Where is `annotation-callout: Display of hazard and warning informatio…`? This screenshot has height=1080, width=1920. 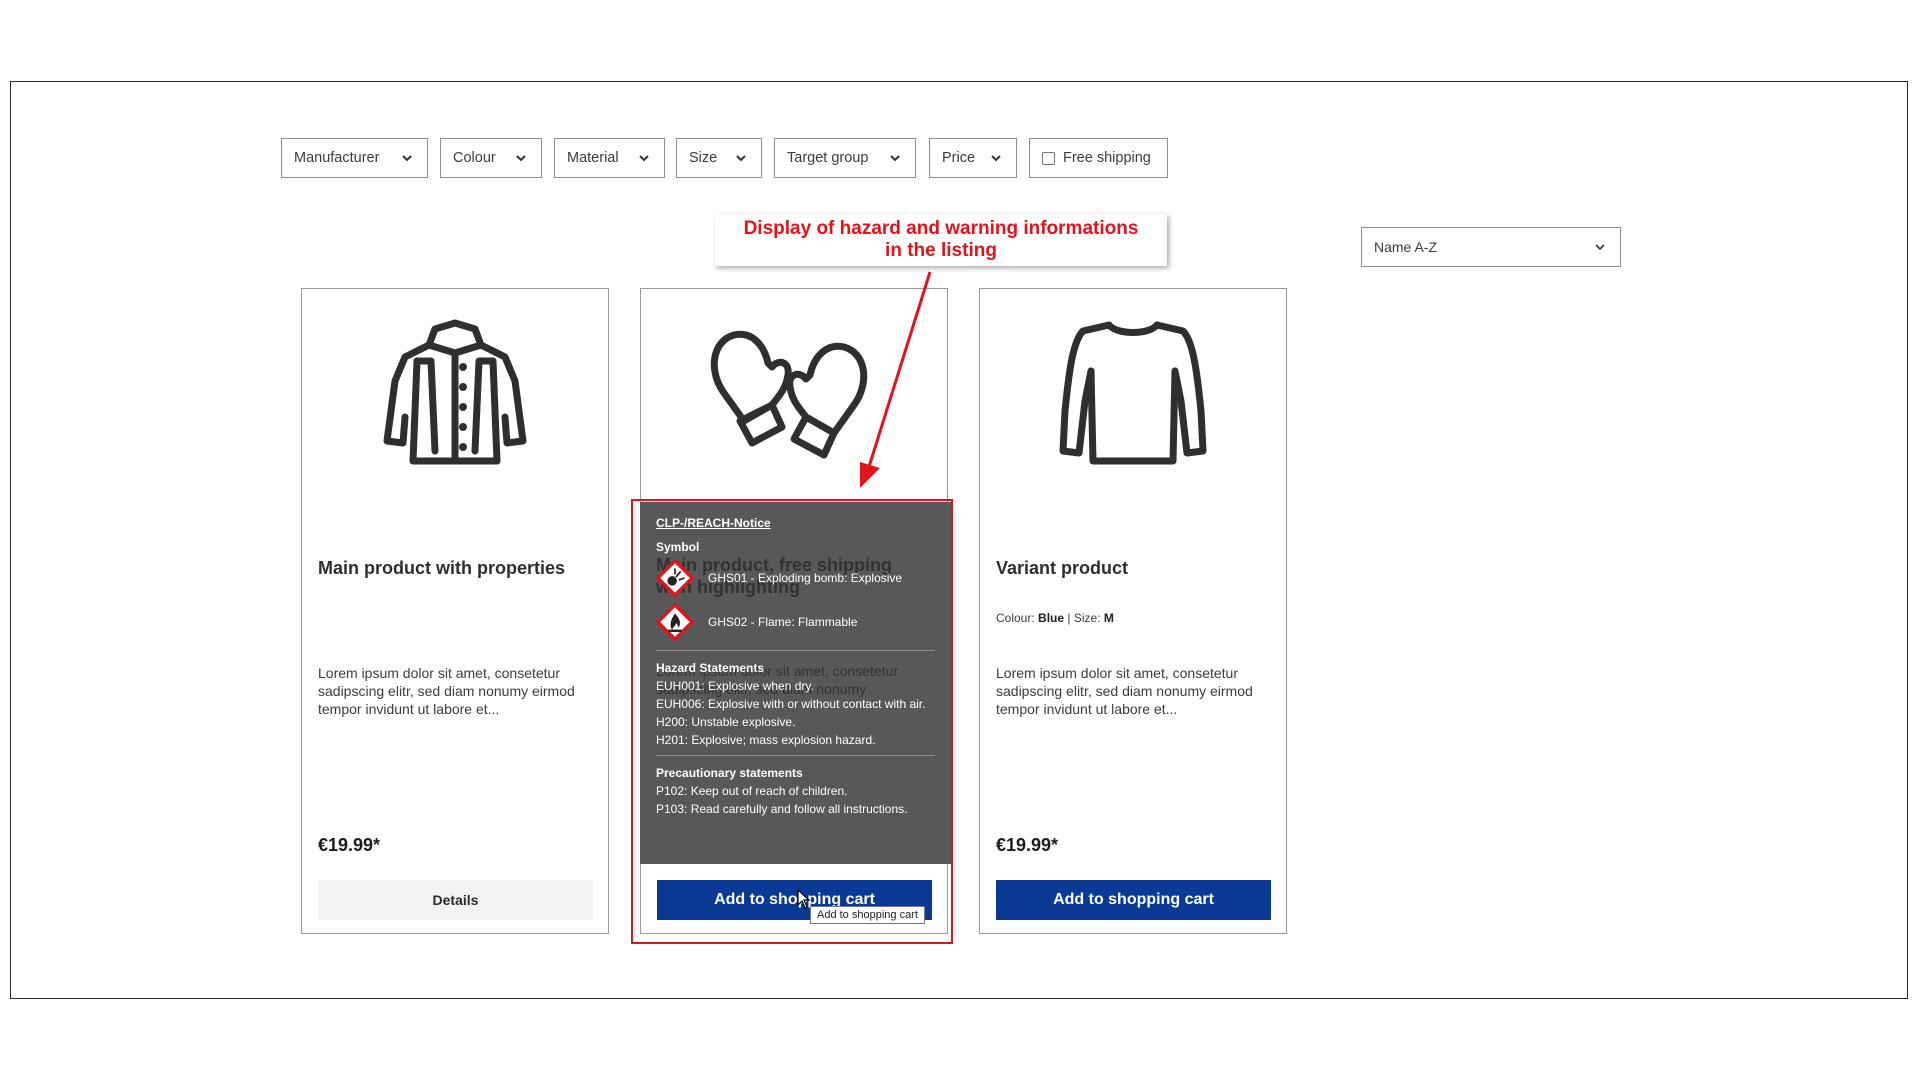 annotation-callout: Display of hazard and warning informatio… is located at coordinates (941, 240).